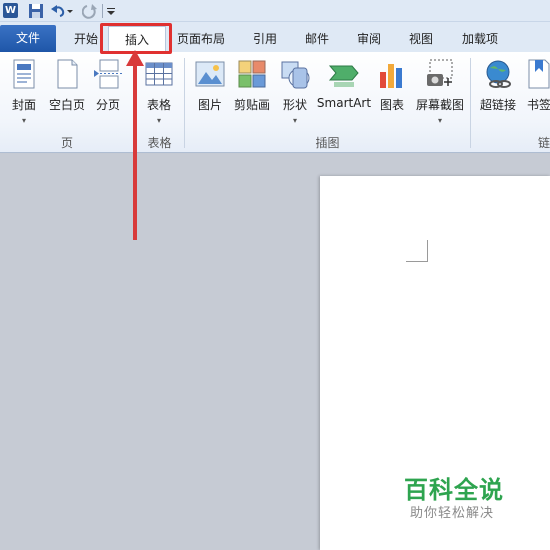 The width and height of the screenshot is (550, 550). I want to click on group-divider, so click(470, 103).